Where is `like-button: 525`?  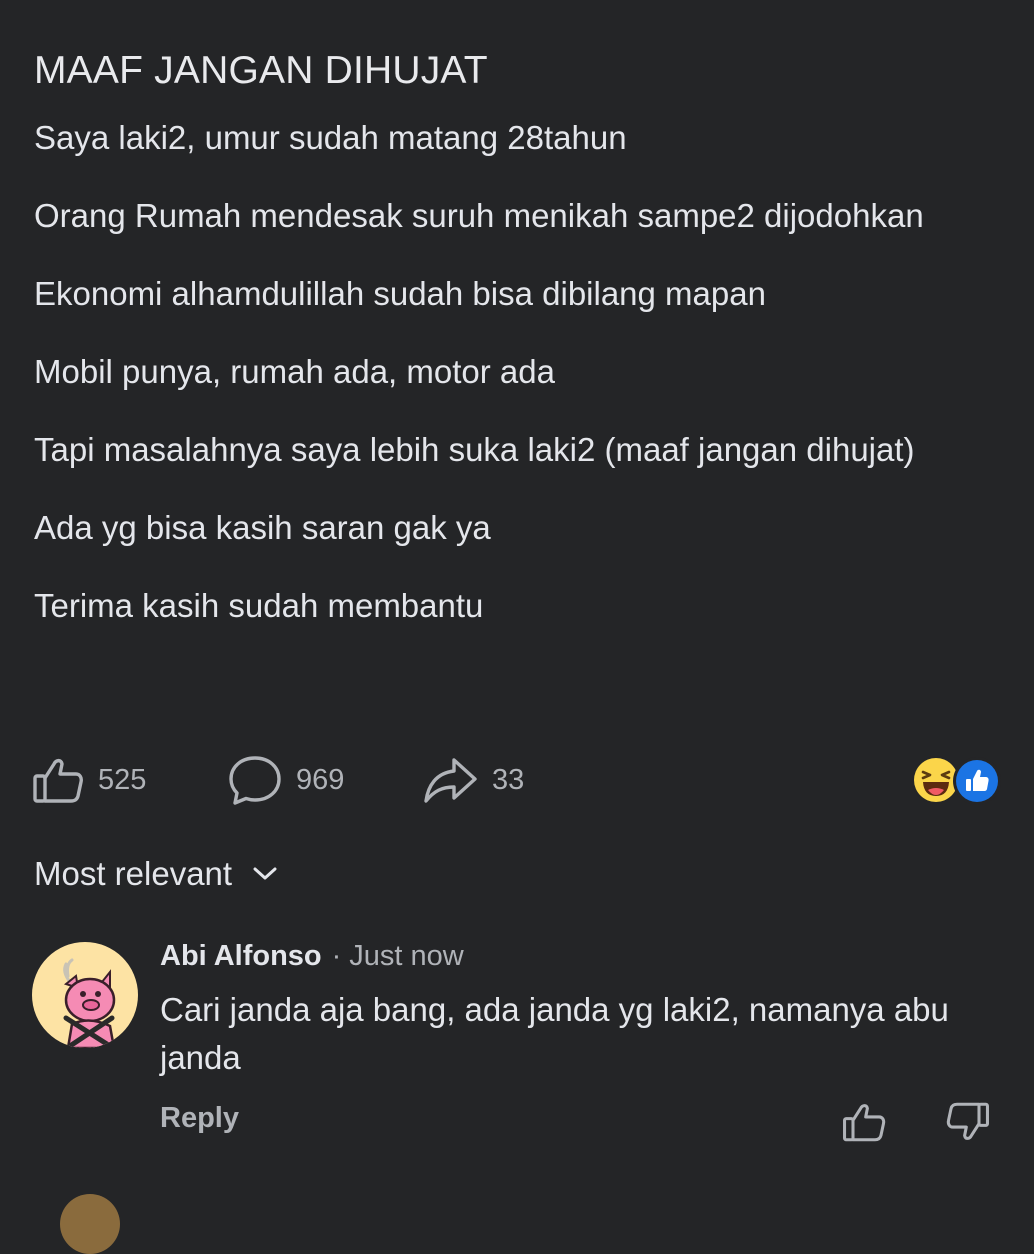 like-button: 525 is located at coordinates (89, 780).